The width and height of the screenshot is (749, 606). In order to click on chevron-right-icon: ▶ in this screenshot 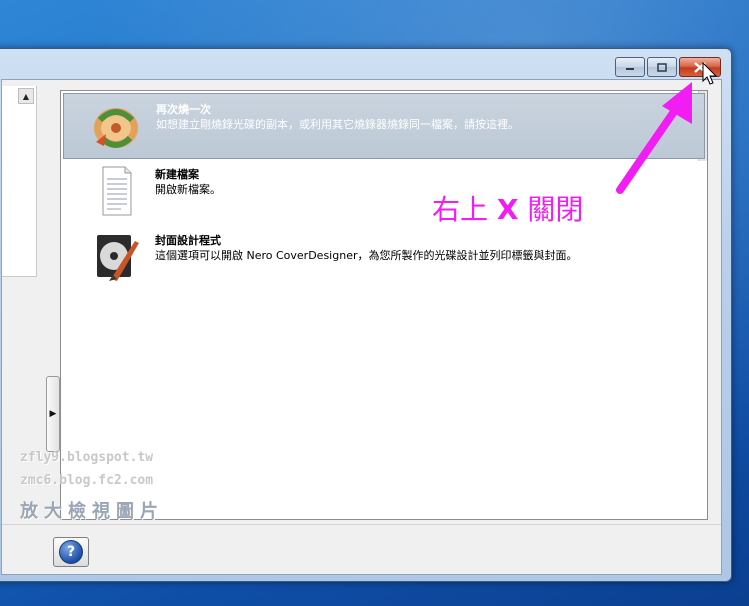, I will do `click(53, 414)`.